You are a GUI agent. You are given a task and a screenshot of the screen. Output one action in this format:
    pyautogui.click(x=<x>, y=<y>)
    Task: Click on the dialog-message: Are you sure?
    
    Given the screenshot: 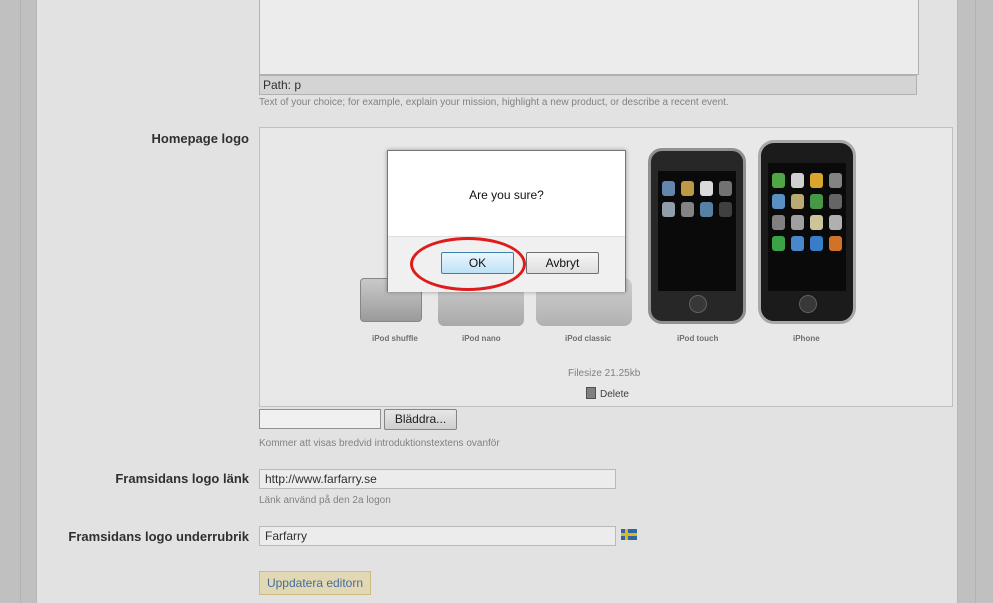 What is the action you would take?
    pyautogui.click(x=506, y=195)
    